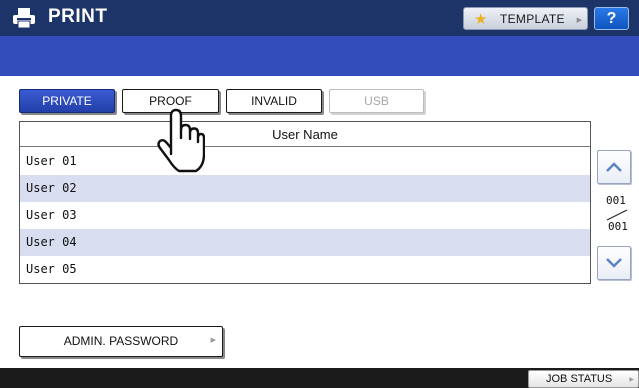  I want to click on admin-password-button: ADMIN. PASSWORD ▶, so click(121, 341).